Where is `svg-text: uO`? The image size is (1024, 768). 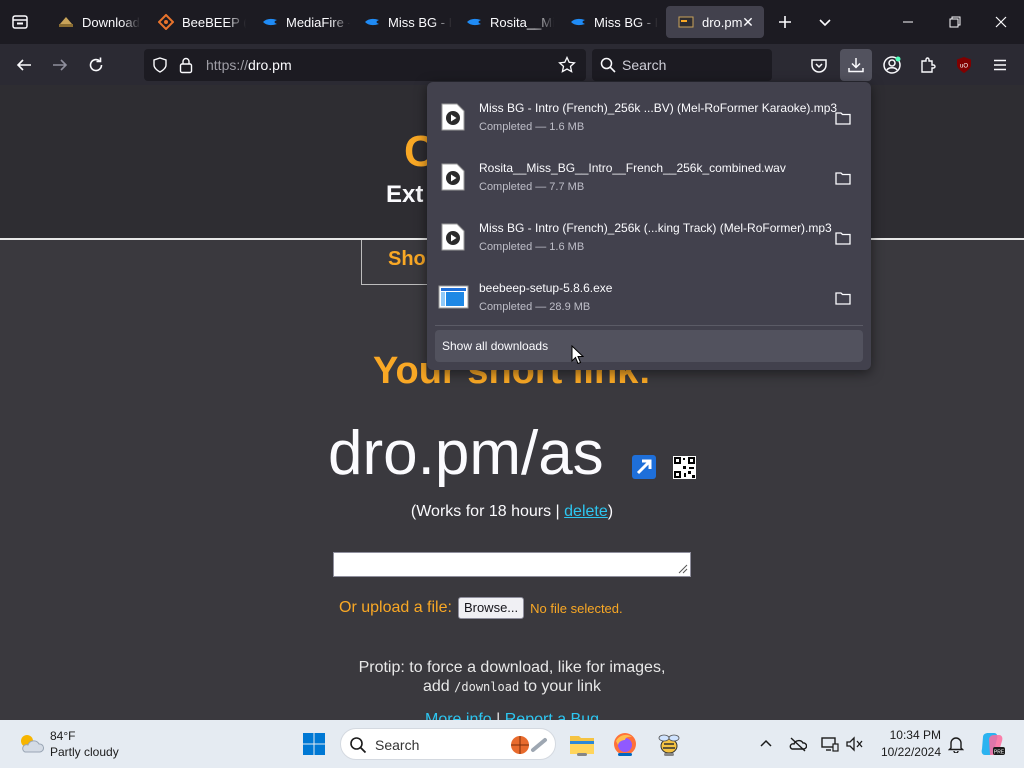 svg-text: uO is located at coordinates (964, 67).